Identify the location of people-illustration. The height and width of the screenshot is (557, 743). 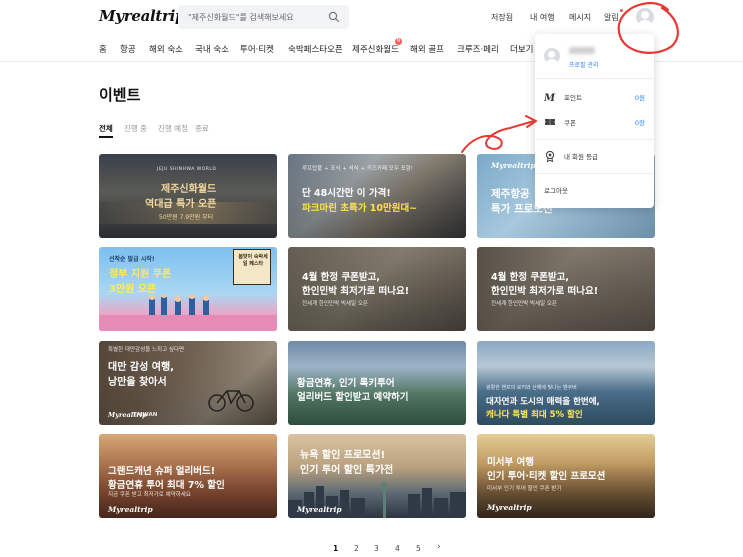
(188, 313).